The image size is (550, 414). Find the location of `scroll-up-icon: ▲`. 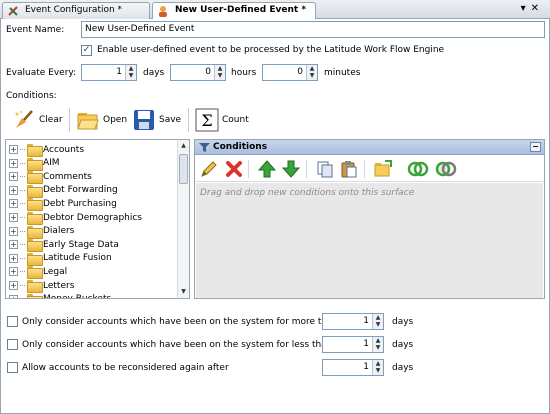

scroll-up-icon: ▲ is located at coordinates (183, 146).